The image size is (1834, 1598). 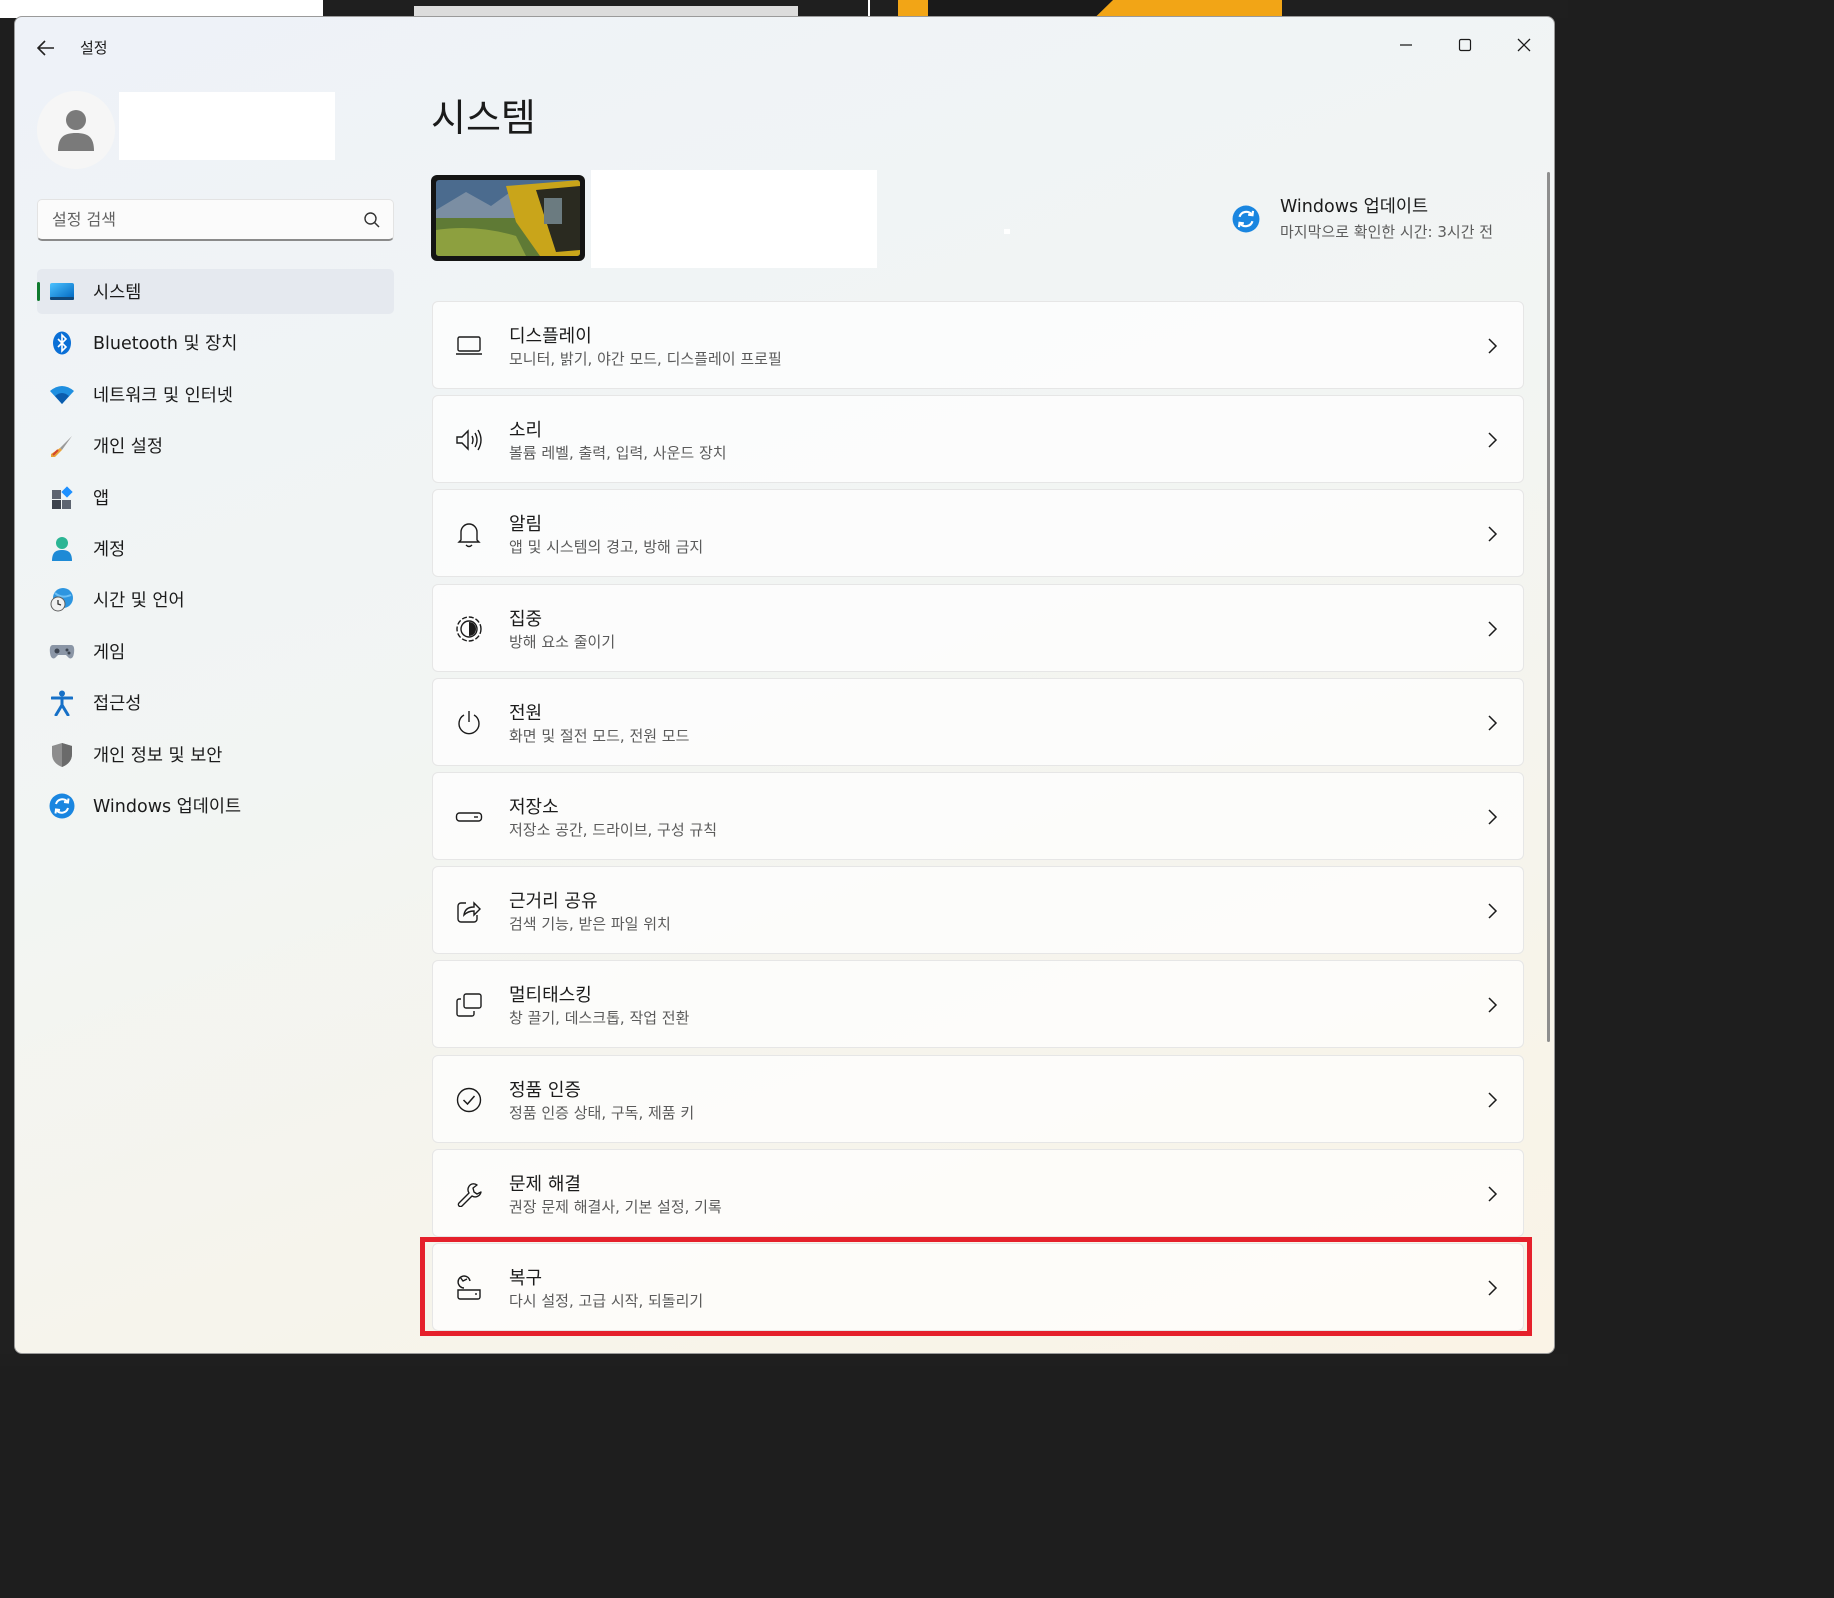 I want to click on card-subtitle: 방해 요소 줄이기, so click(x=562, y=641).